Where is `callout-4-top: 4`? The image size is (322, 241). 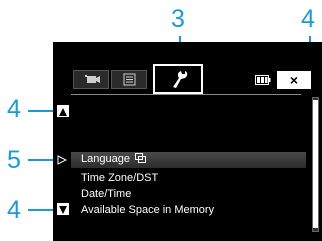 callout-4-top: 4 is located at coordinates (14, 109).